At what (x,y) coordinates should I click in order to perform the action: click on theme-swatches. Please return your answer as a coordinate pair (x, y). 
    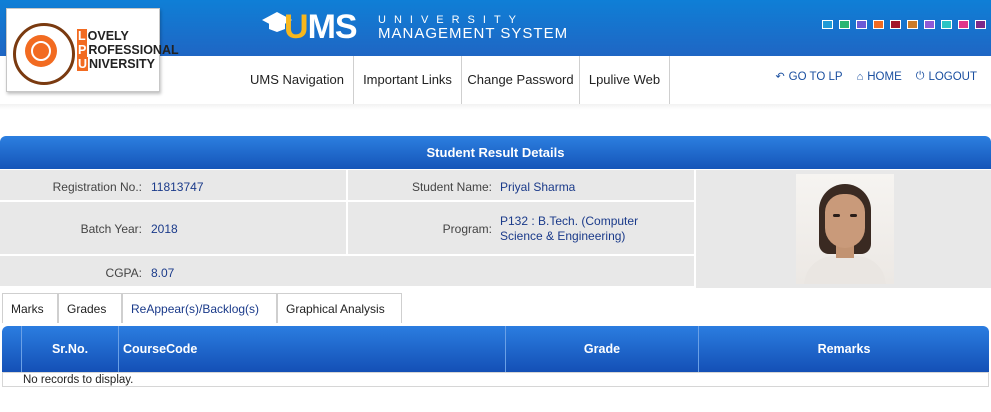
    Looking at the image, I should click on (904, 24).